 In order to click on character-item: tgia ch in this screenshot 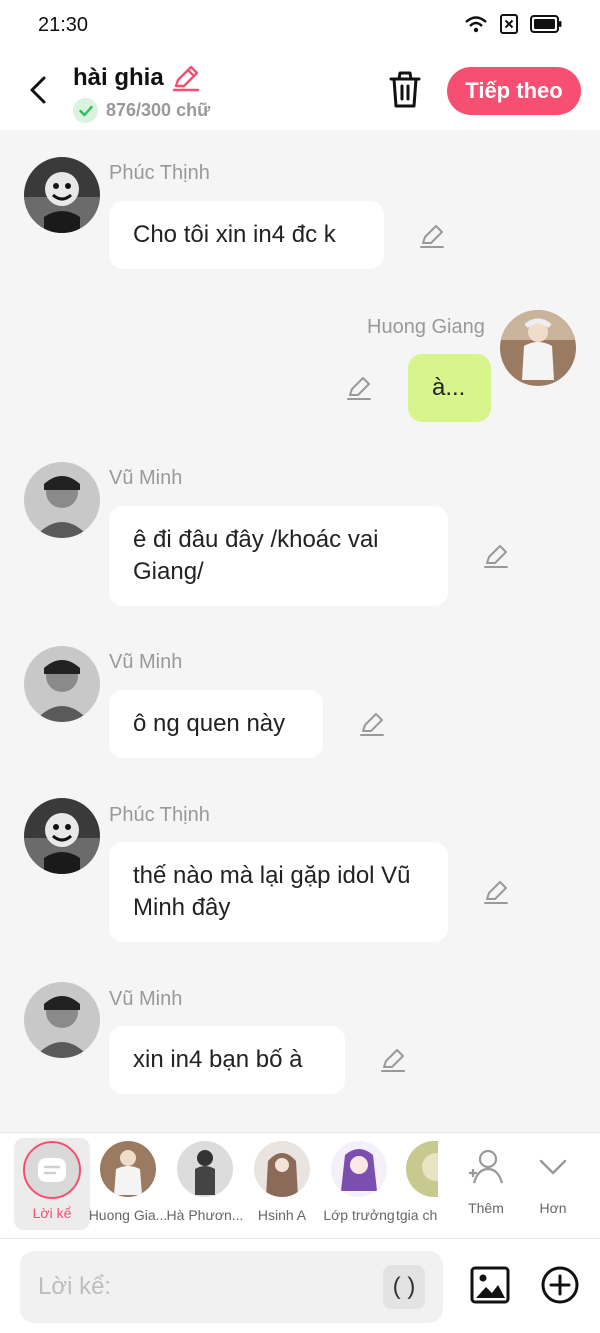, I will do `click(417, 1182)`.